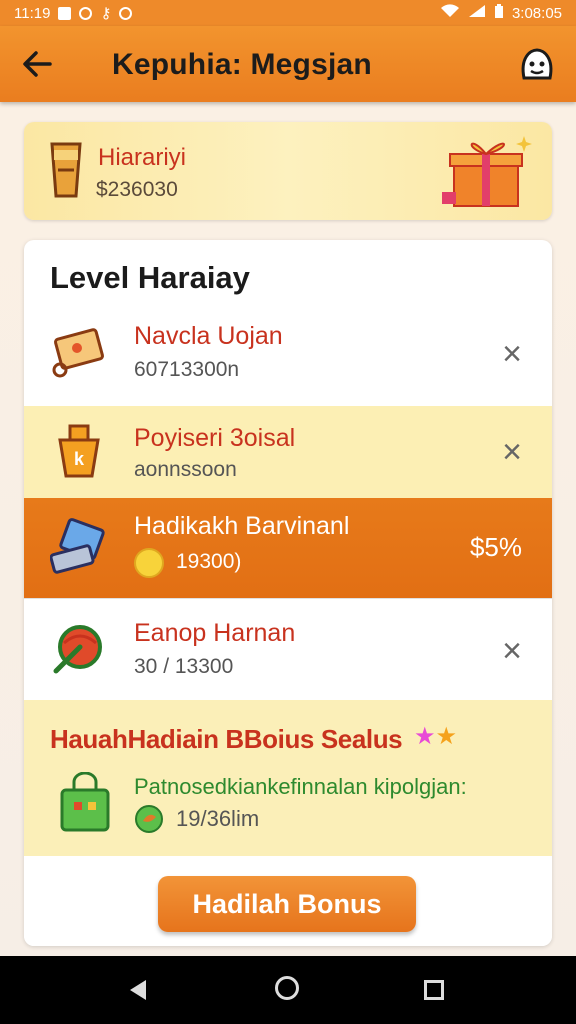 This screenshot has width=576, height=1024. What do you see at coordinates (288, 355) in the screenshot?
I see `list-item: Navcla Uojan 60713300n ×` at bounding box center [288, 355].